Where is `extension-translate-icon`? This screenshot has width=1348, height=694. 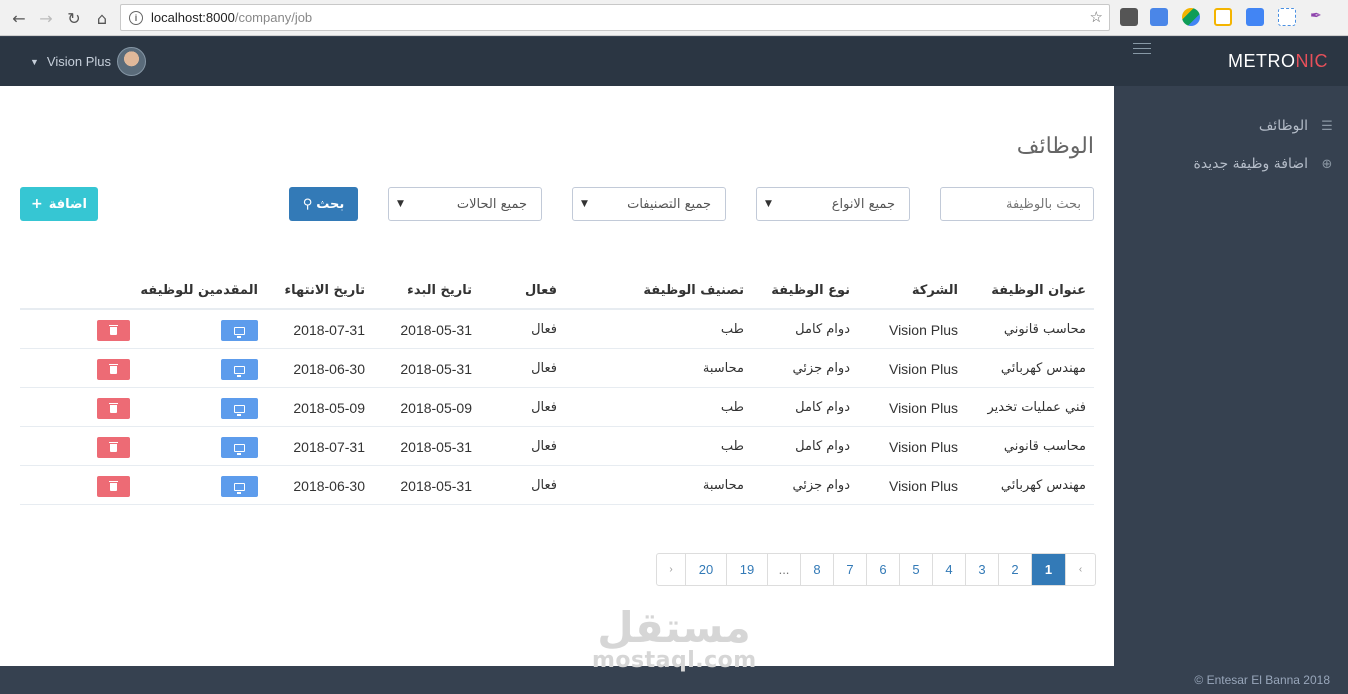
extension-translate-icon is located at coordinates (1159, 17).